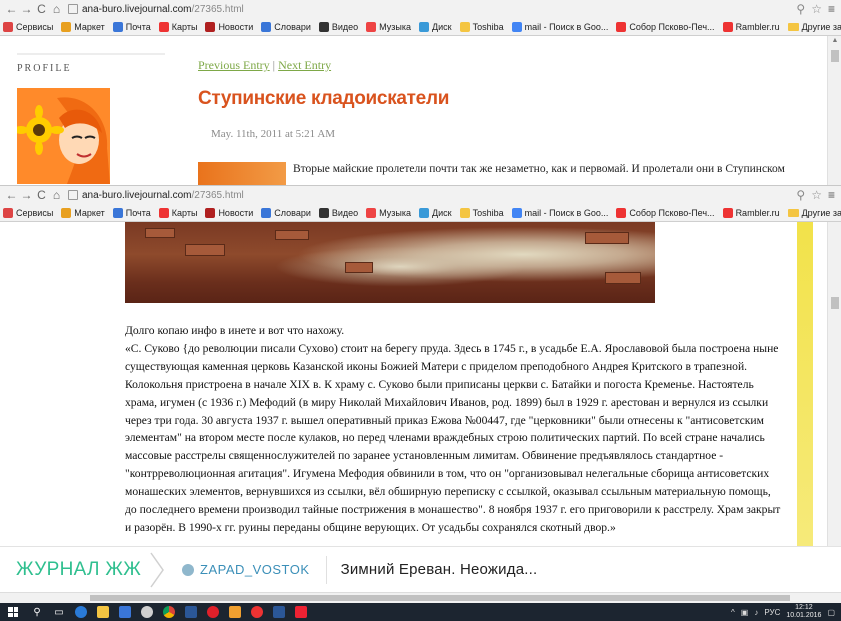  Describe the element at coordinates (246, 569) in the screenshot. I see `lj-user-link: ZAPAD_VOSTOK` at that location.